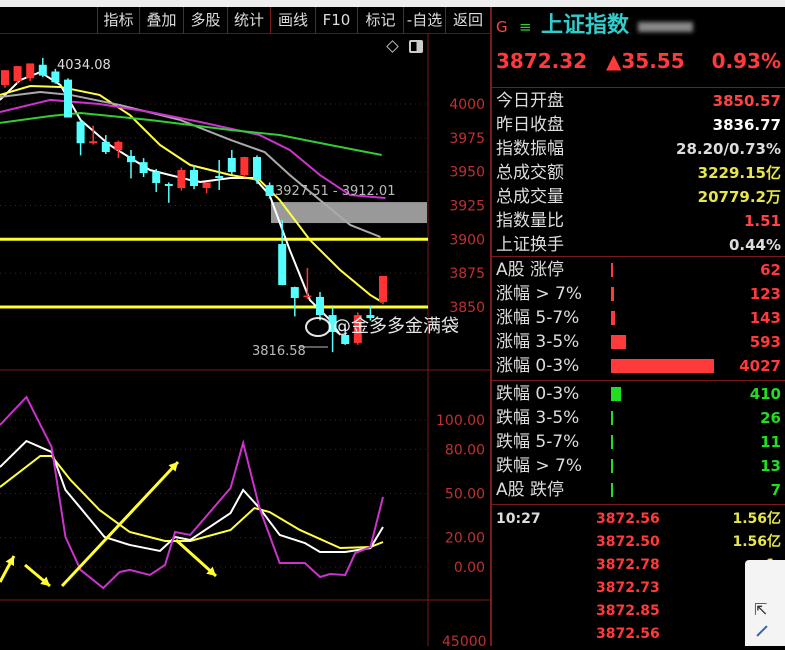  I want to click on tick-price: 3872.56, so click(628, 634).